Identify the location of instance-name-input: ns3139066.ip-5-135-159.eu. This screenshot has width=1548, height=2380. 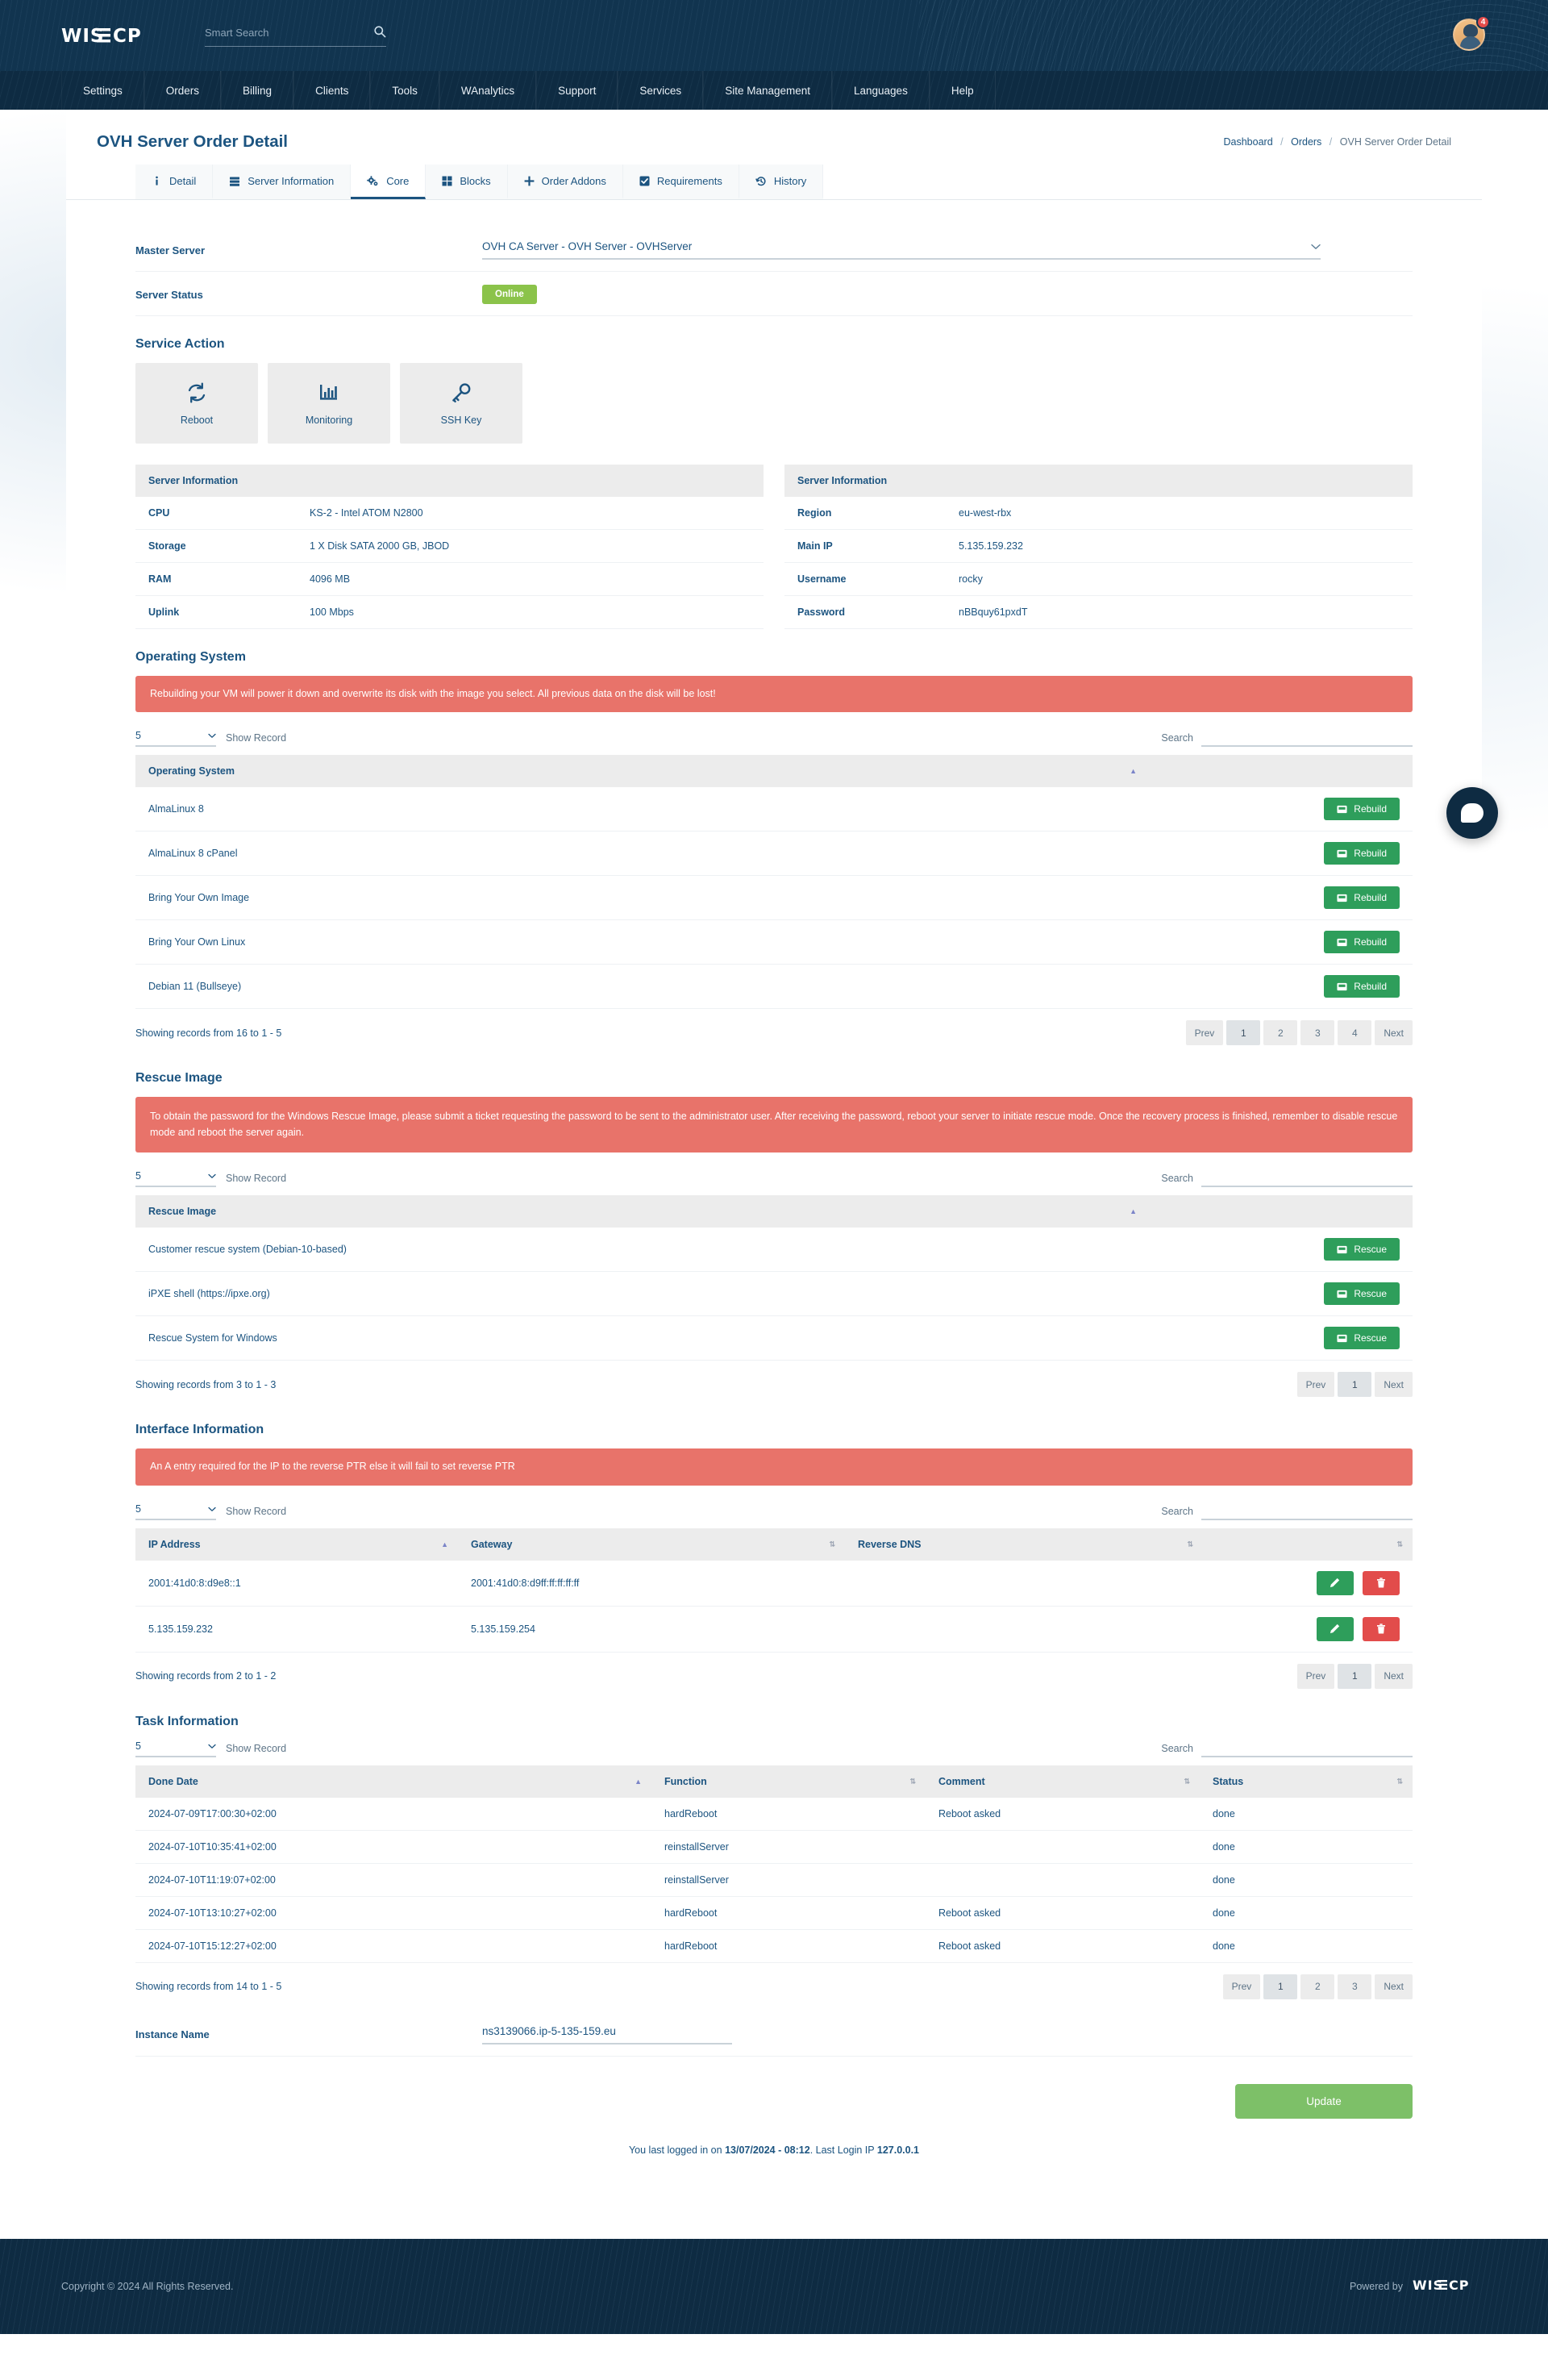
(607, 2034).